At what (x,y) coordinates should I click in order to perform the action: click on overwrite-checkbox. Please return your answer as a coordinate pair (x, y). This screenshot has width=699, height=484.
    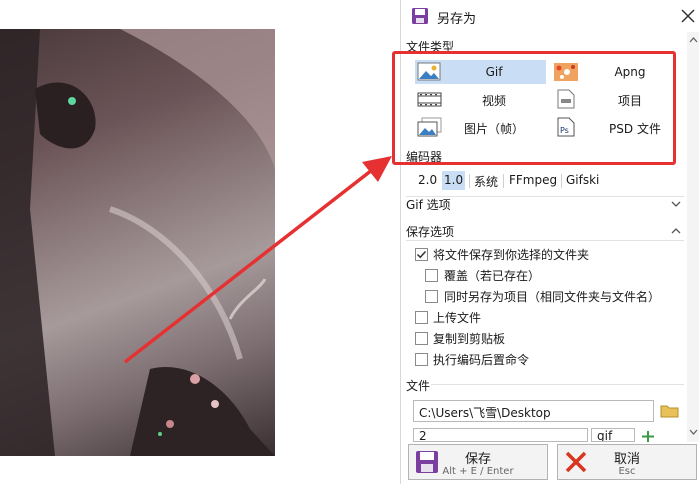
    Looking at the image, I should click on (431, 275).